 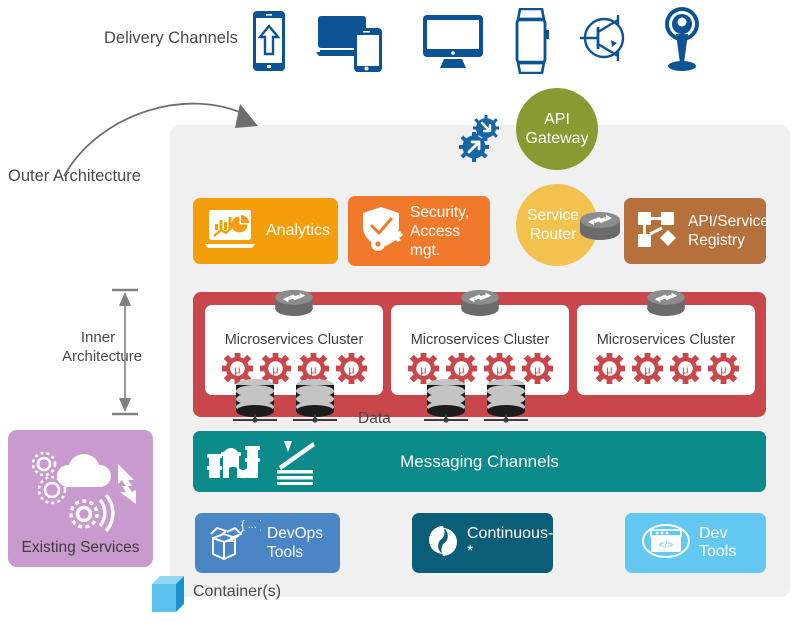 I want to click on devops-tools-box: { ... } DevOps Tools, so click(x=267, y=543).